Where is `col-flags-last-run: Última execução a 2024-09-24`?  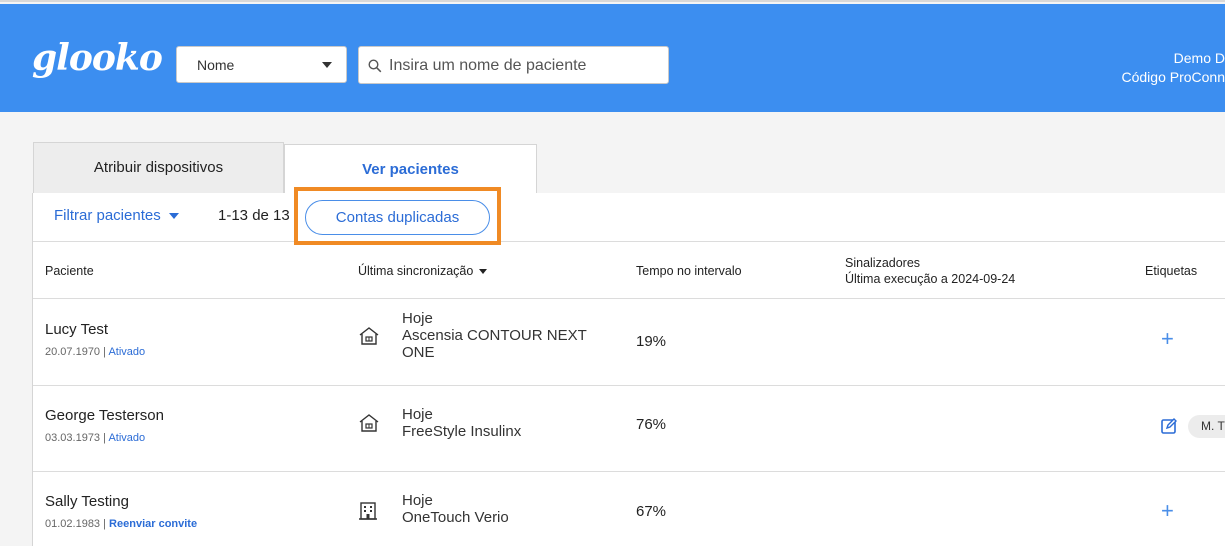 col-flags-last-run: Última execução a 2024-09-24 is located at coordinates (930, 279).